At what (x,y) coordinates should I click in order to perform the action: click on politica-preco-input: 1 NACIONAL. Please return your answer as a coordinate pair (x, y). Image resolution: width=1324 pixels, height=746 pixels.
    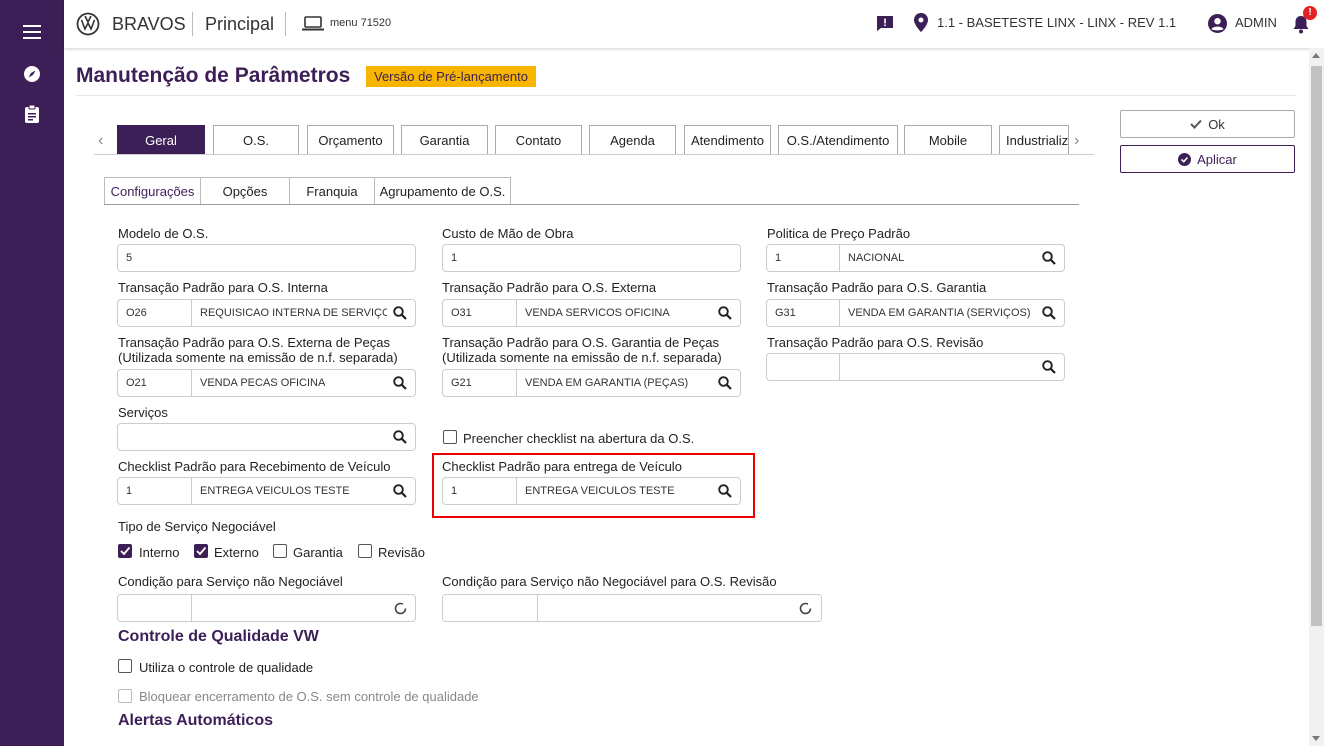
    Looking at the image, I should click on (915, 258).